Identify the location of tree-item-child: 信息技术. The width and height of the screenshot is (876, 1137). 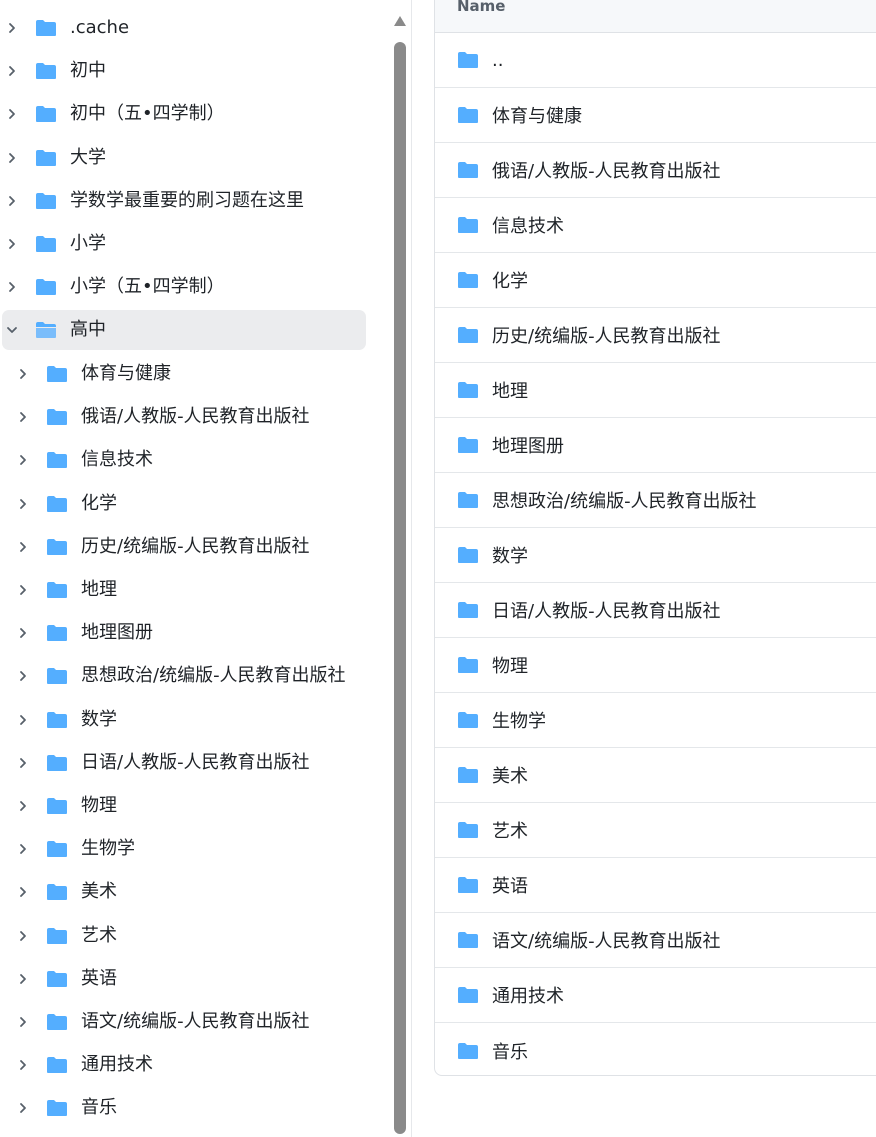
(185, 460).